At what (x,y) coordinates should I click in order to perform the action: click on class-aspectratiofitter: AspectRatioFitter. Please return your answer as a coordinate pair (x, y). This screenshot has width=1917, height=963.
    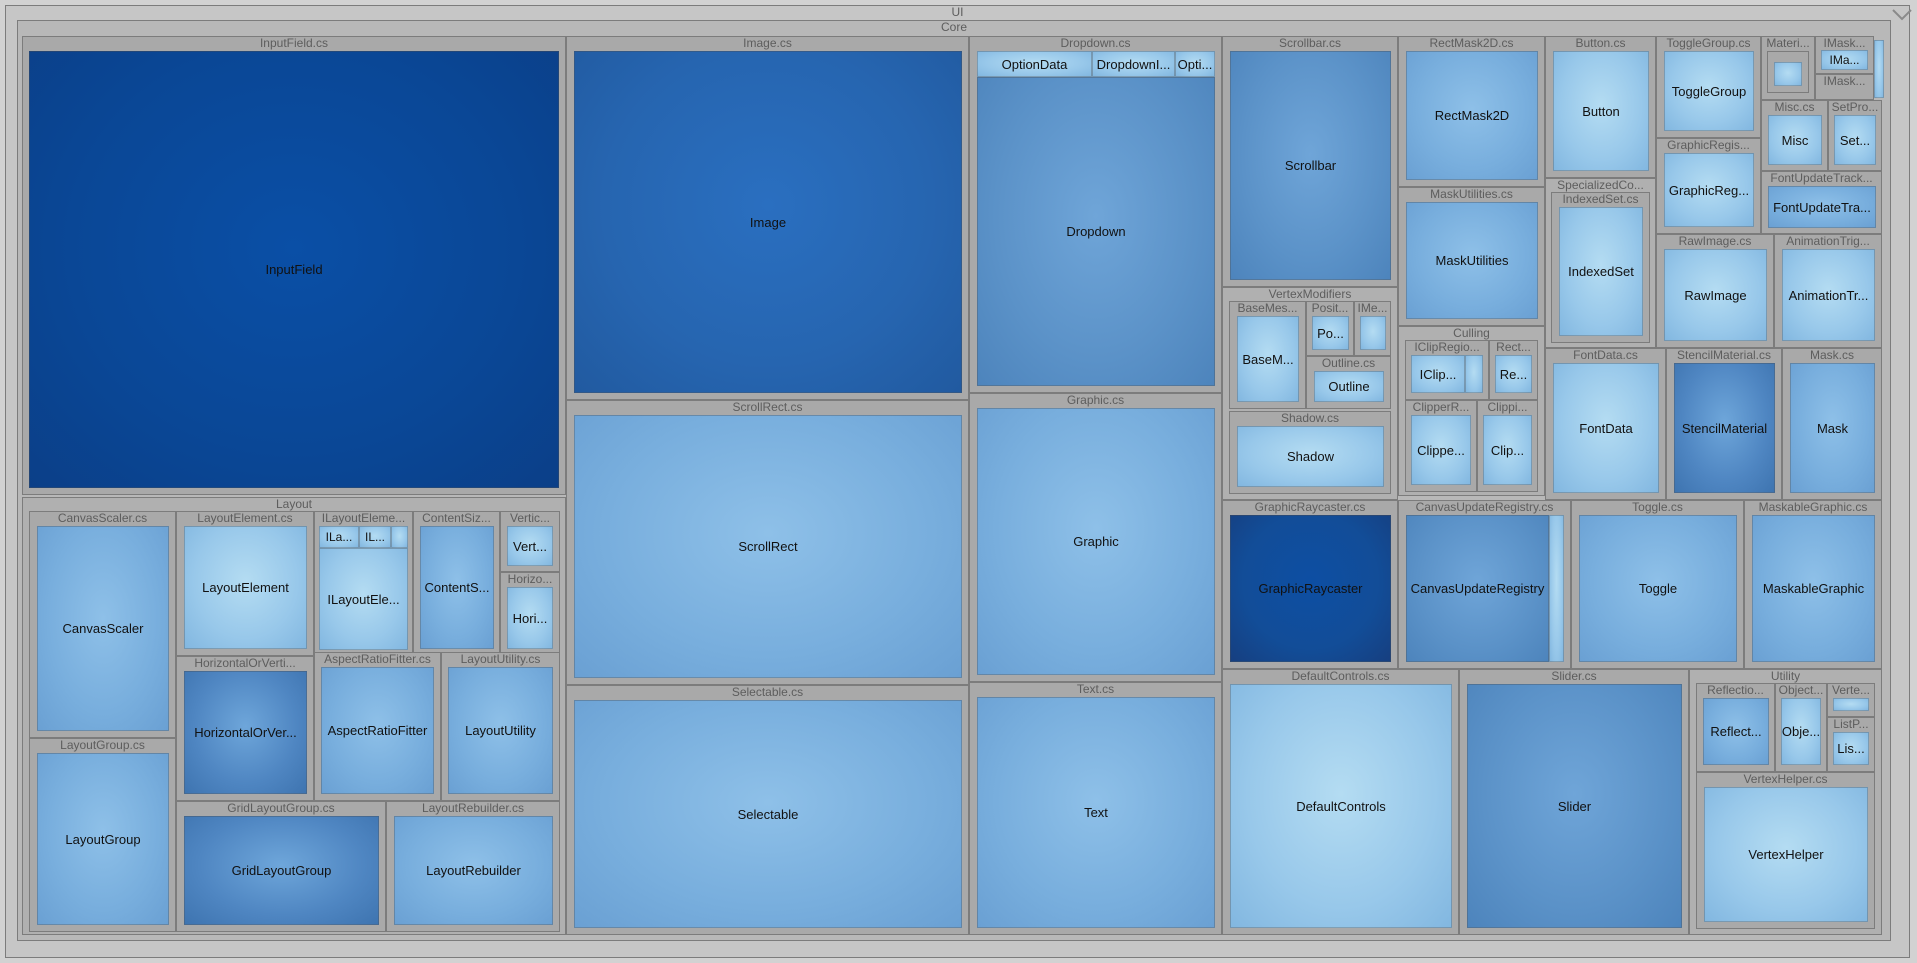
    Looking at the image, I should click on (377, 730).